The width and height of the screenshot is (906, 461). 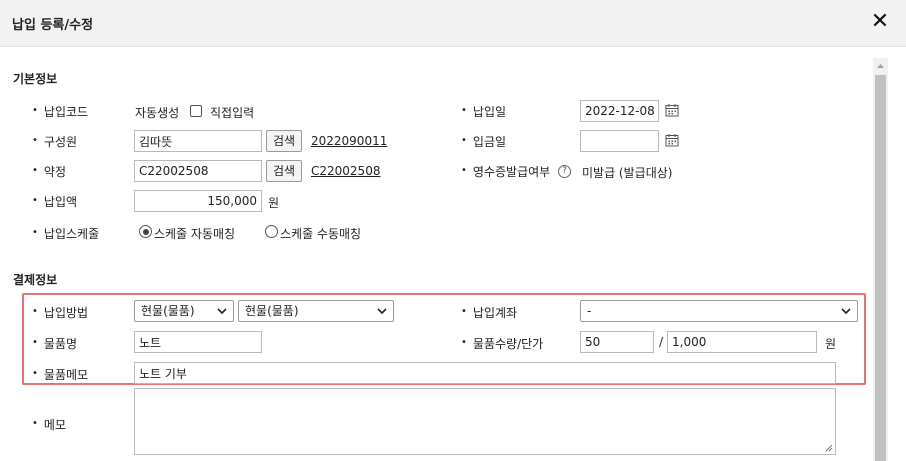 I want to click on scrollbar-thumb, so click(x=880, y=268).